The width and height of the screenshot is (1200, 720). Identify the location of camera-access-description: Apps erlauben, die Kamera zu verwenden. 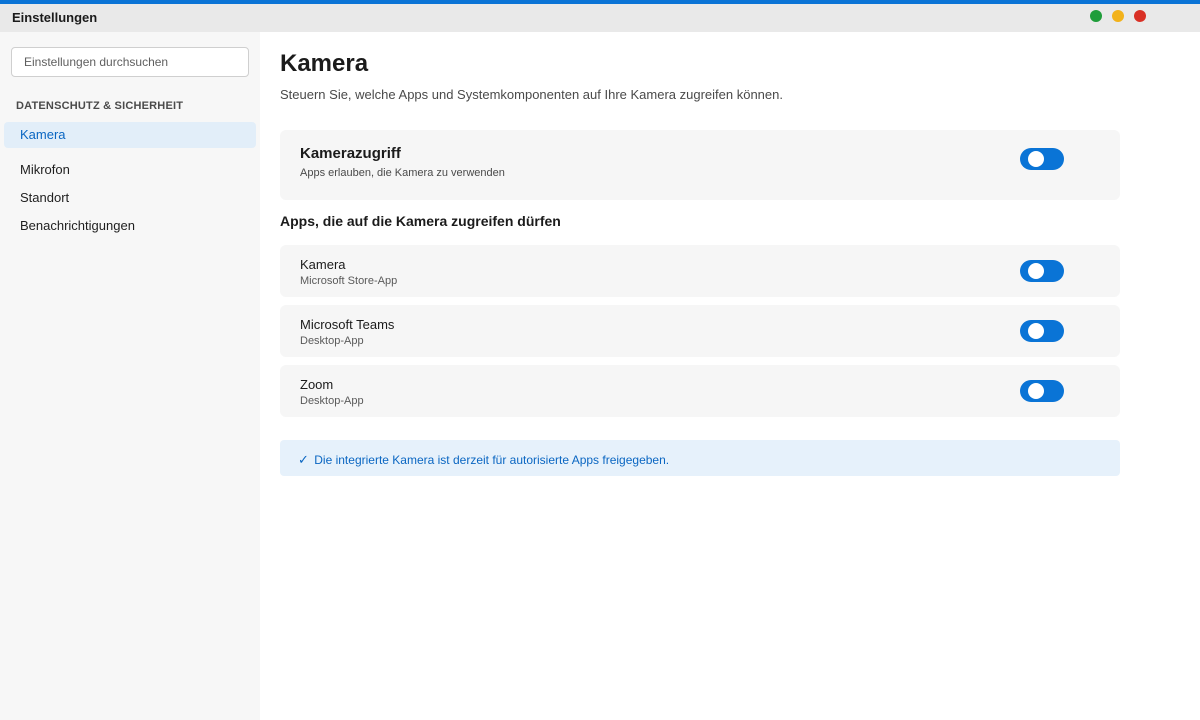
(402, 173).